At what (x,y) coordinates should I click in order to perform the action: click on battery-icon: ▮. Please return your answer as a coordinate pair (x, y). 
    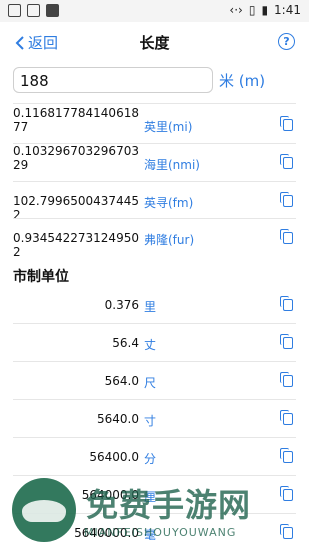
    Looking at the image, I should click on (265, 10).